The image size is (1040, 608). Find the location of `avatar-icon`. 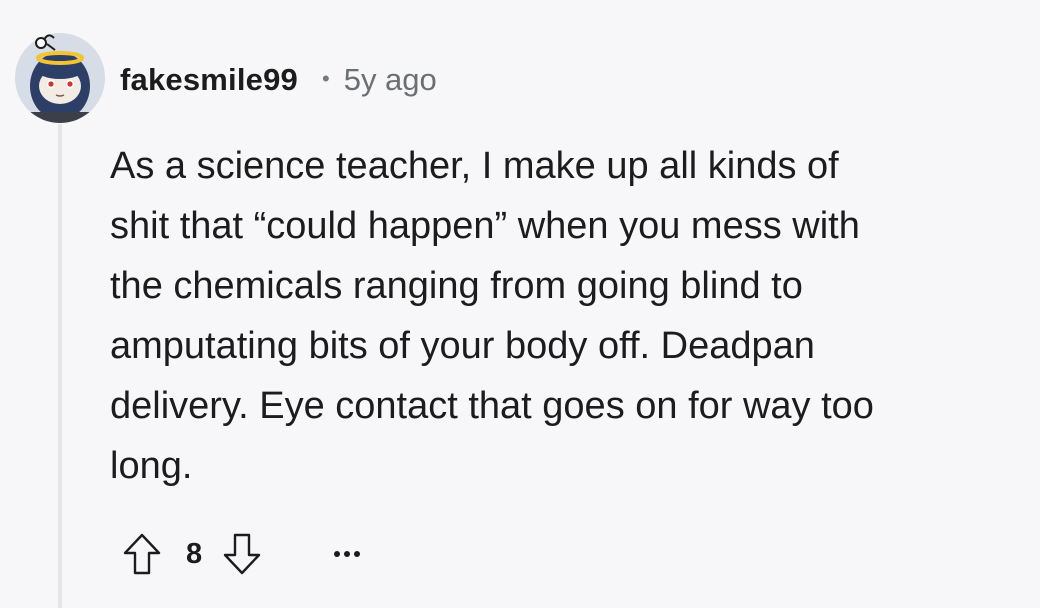

avatar-icon is located at coordinates (60, 78).